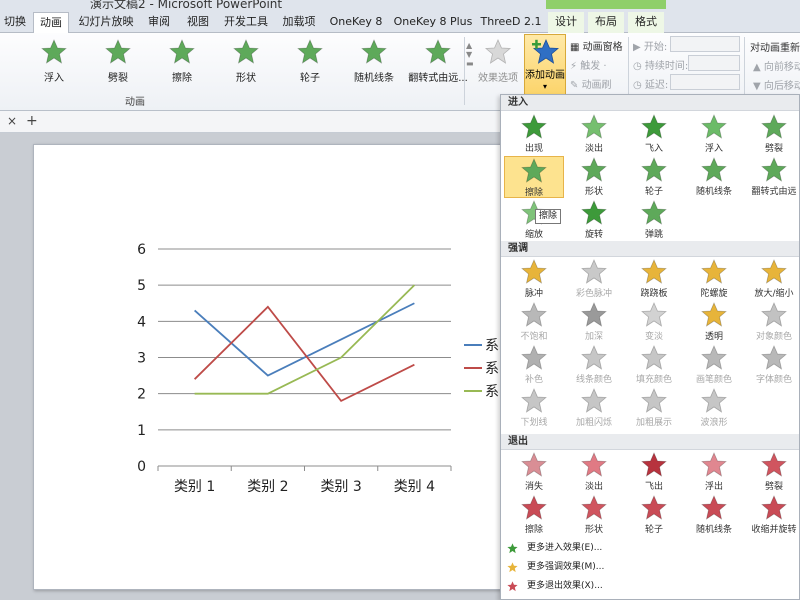 The image size is (800, 600). Describe the element at coordinates (594, 365) in the screenshot. I see `effect-item: 线条颜色` at that location.